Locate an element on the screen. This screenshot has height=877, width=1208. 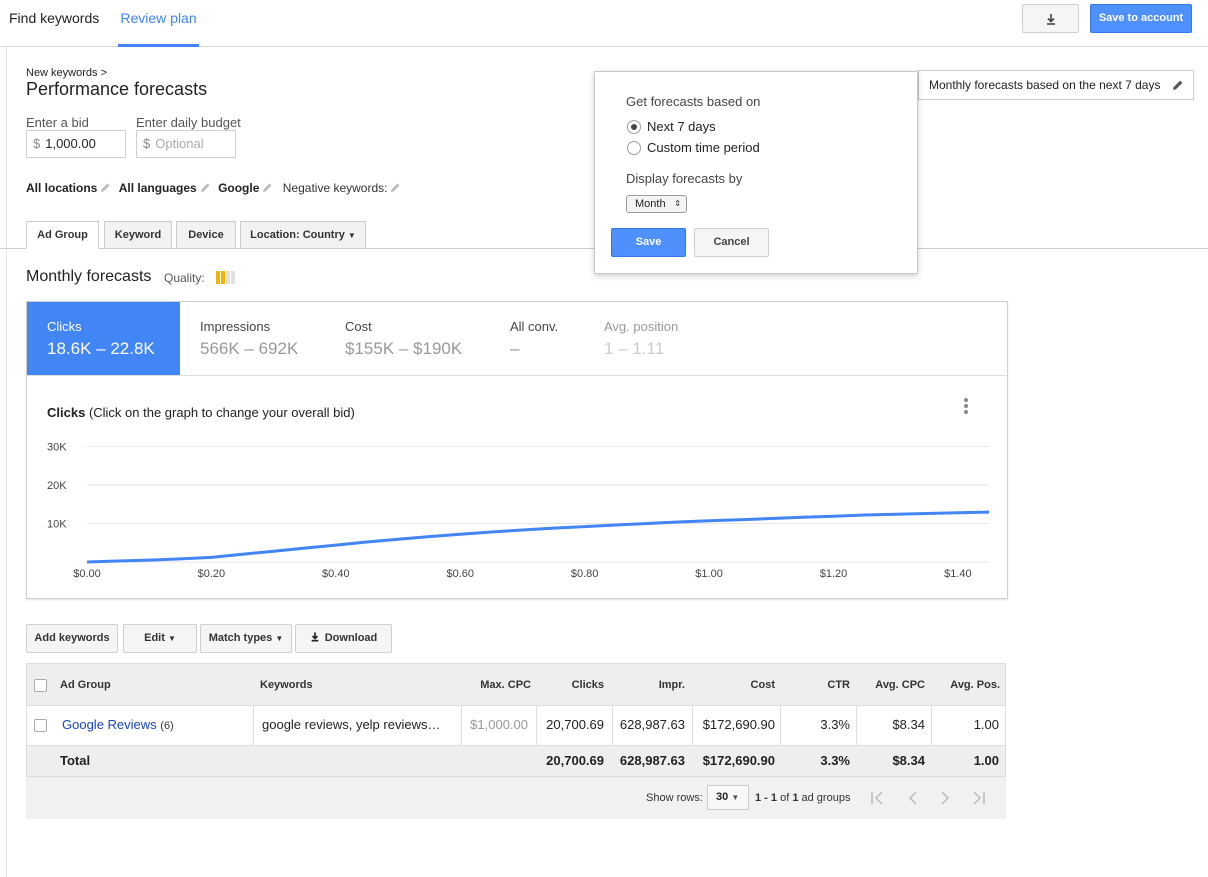
network-link: Google is located at coordinates (245, 188).